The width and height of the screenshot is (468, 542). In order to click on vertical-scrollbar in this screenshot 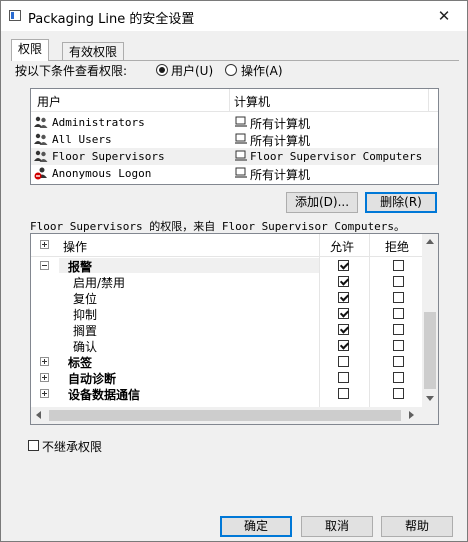, I will do `click(430, 320)`.